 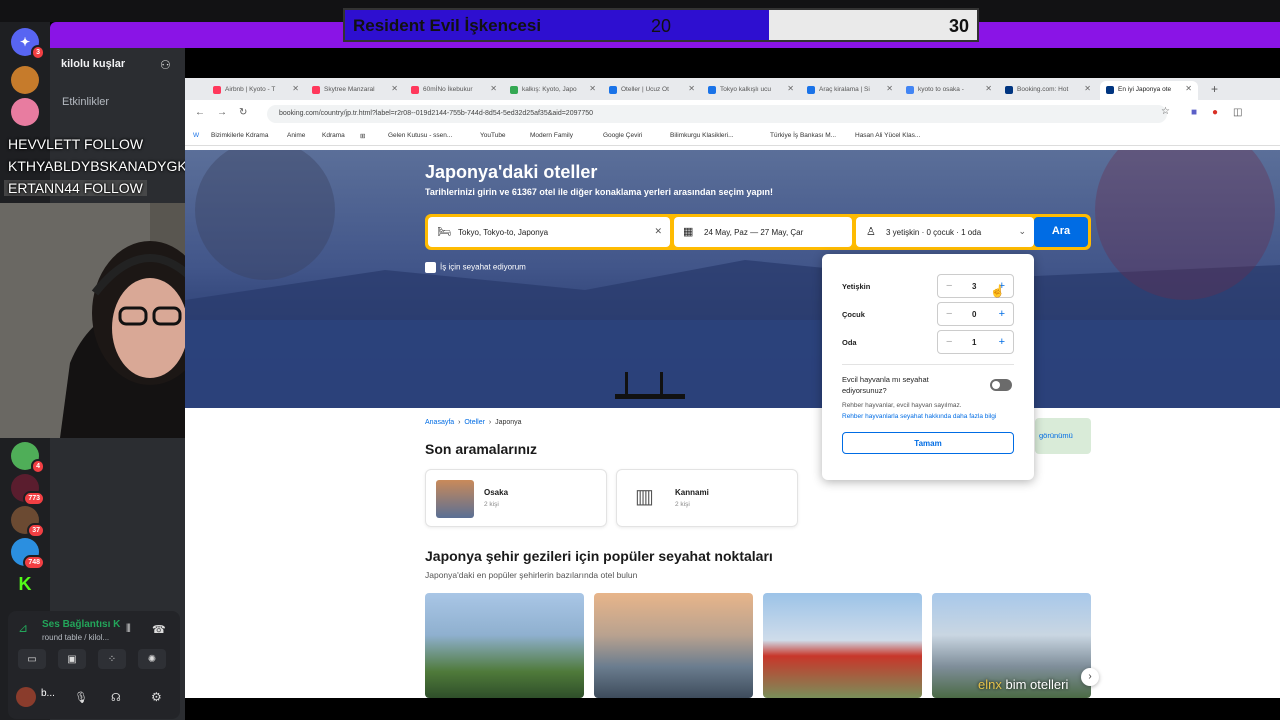 I want to click on invite-people-icon: ⚇, so click(x=165, y=65).